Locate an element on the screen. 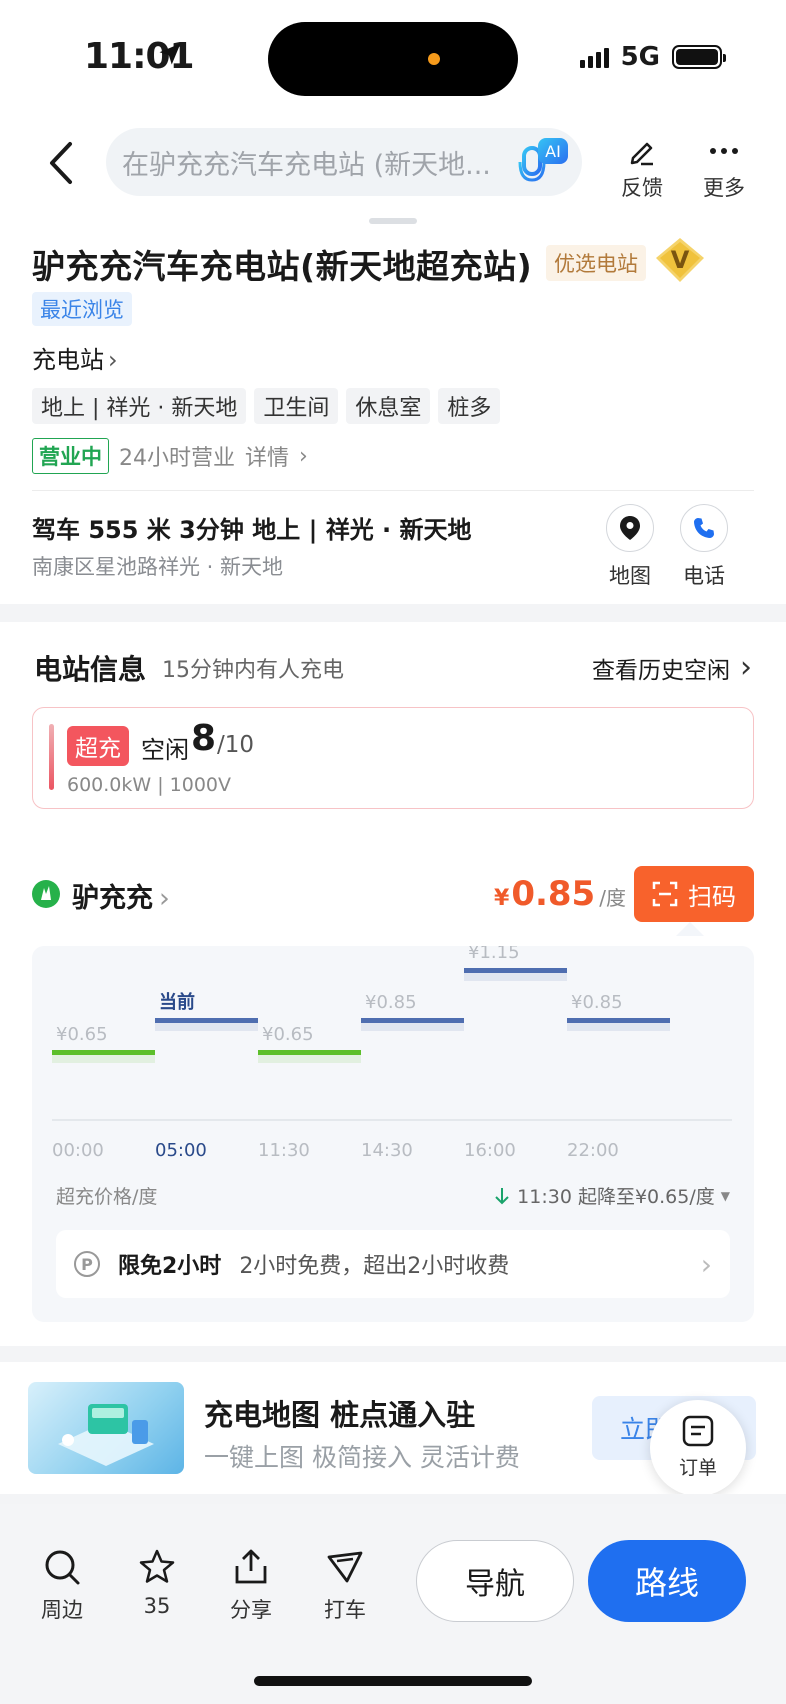 Image resolution: width=786 pixels, height=1704 pixels. search-icon is located at coordinates (62, 1567).